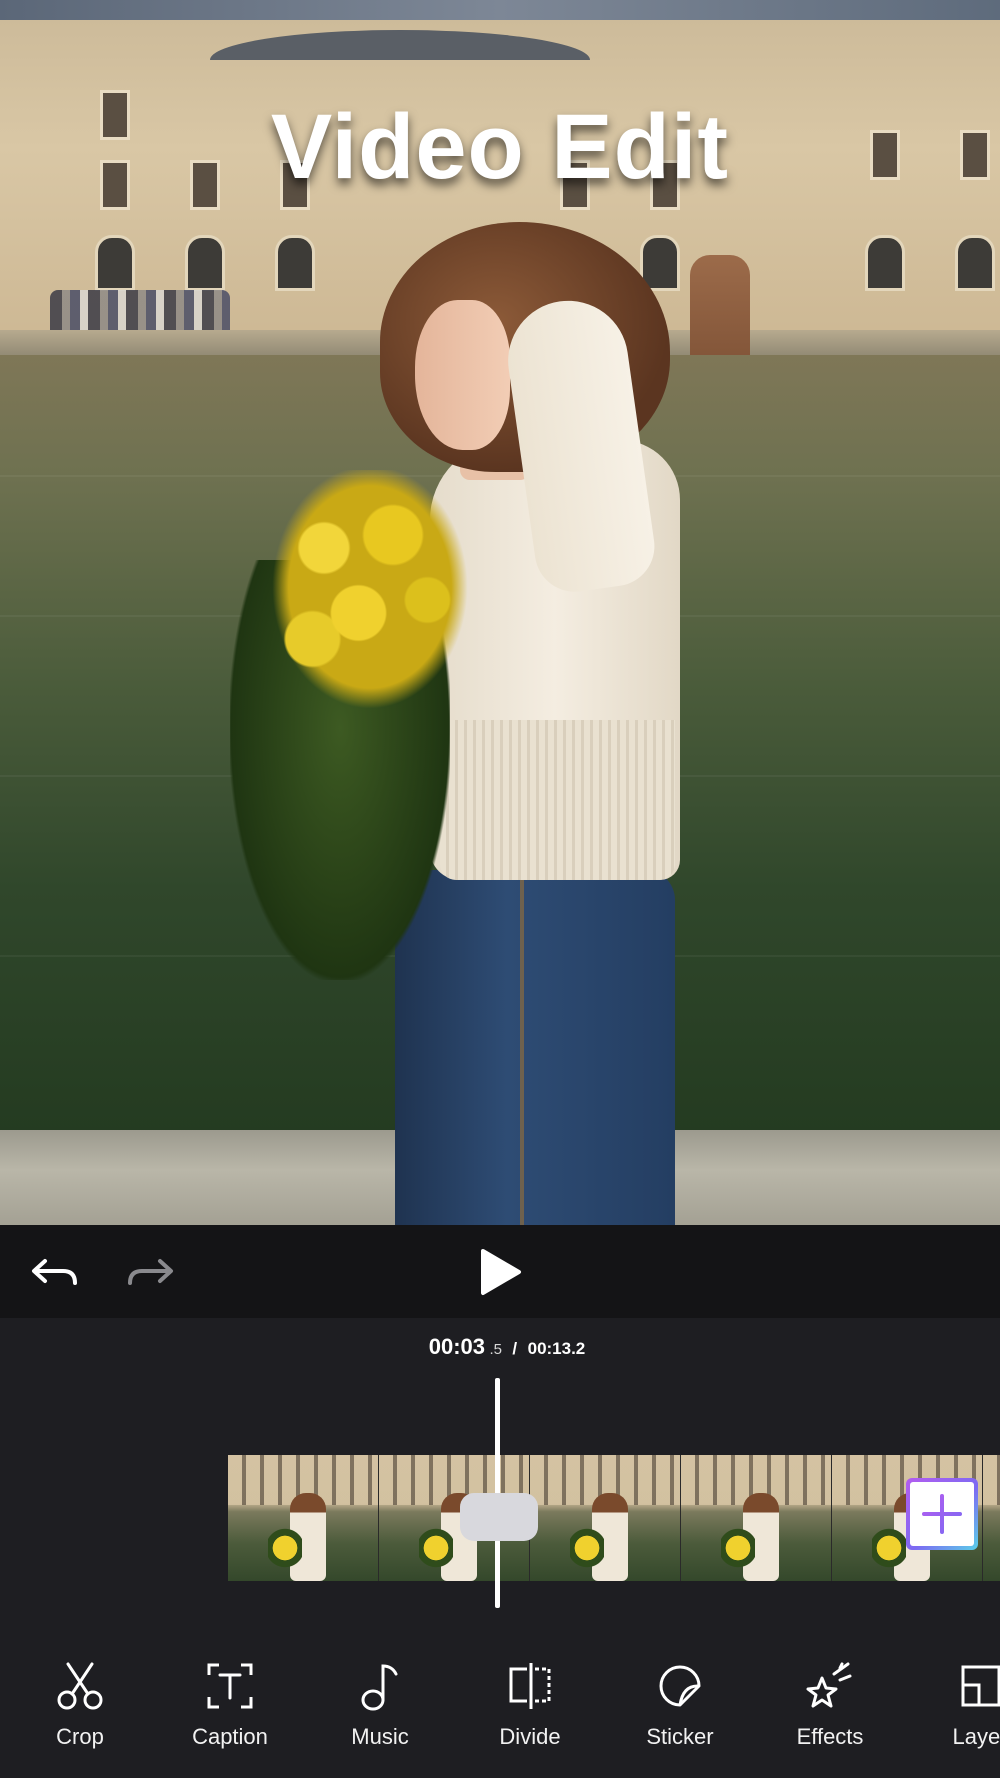 The image size is (1000, 1778). What do you see at coordinates (530, 1736) in the screenshot?
I see `tool-divide-label: Divide` at bounding box center [530, 1736].